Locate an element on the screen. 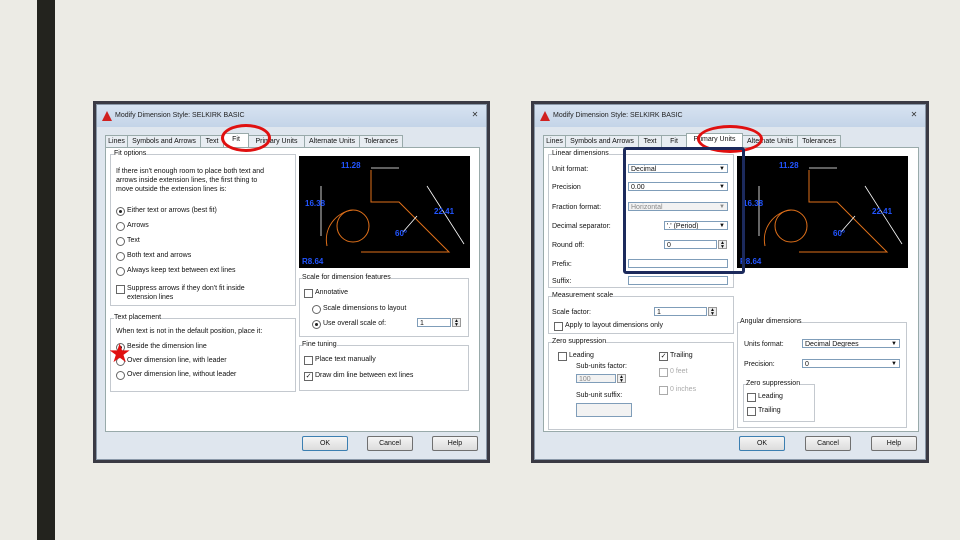 This screenshot has height=540, width=960. sub-units-factor-label: Sub-units factor: is located at coordinates (601, 366).